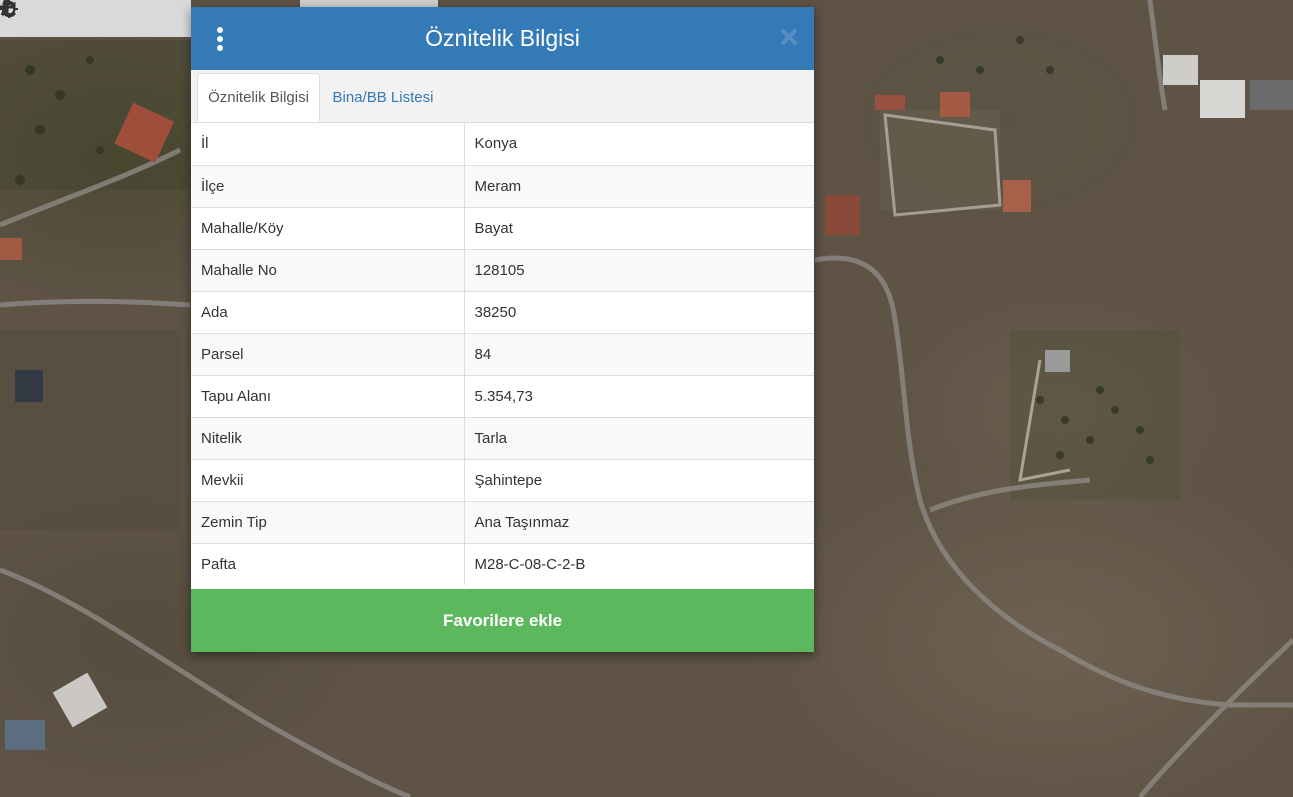  I want to click on attribute-value: Bayat, so click(639, 227).